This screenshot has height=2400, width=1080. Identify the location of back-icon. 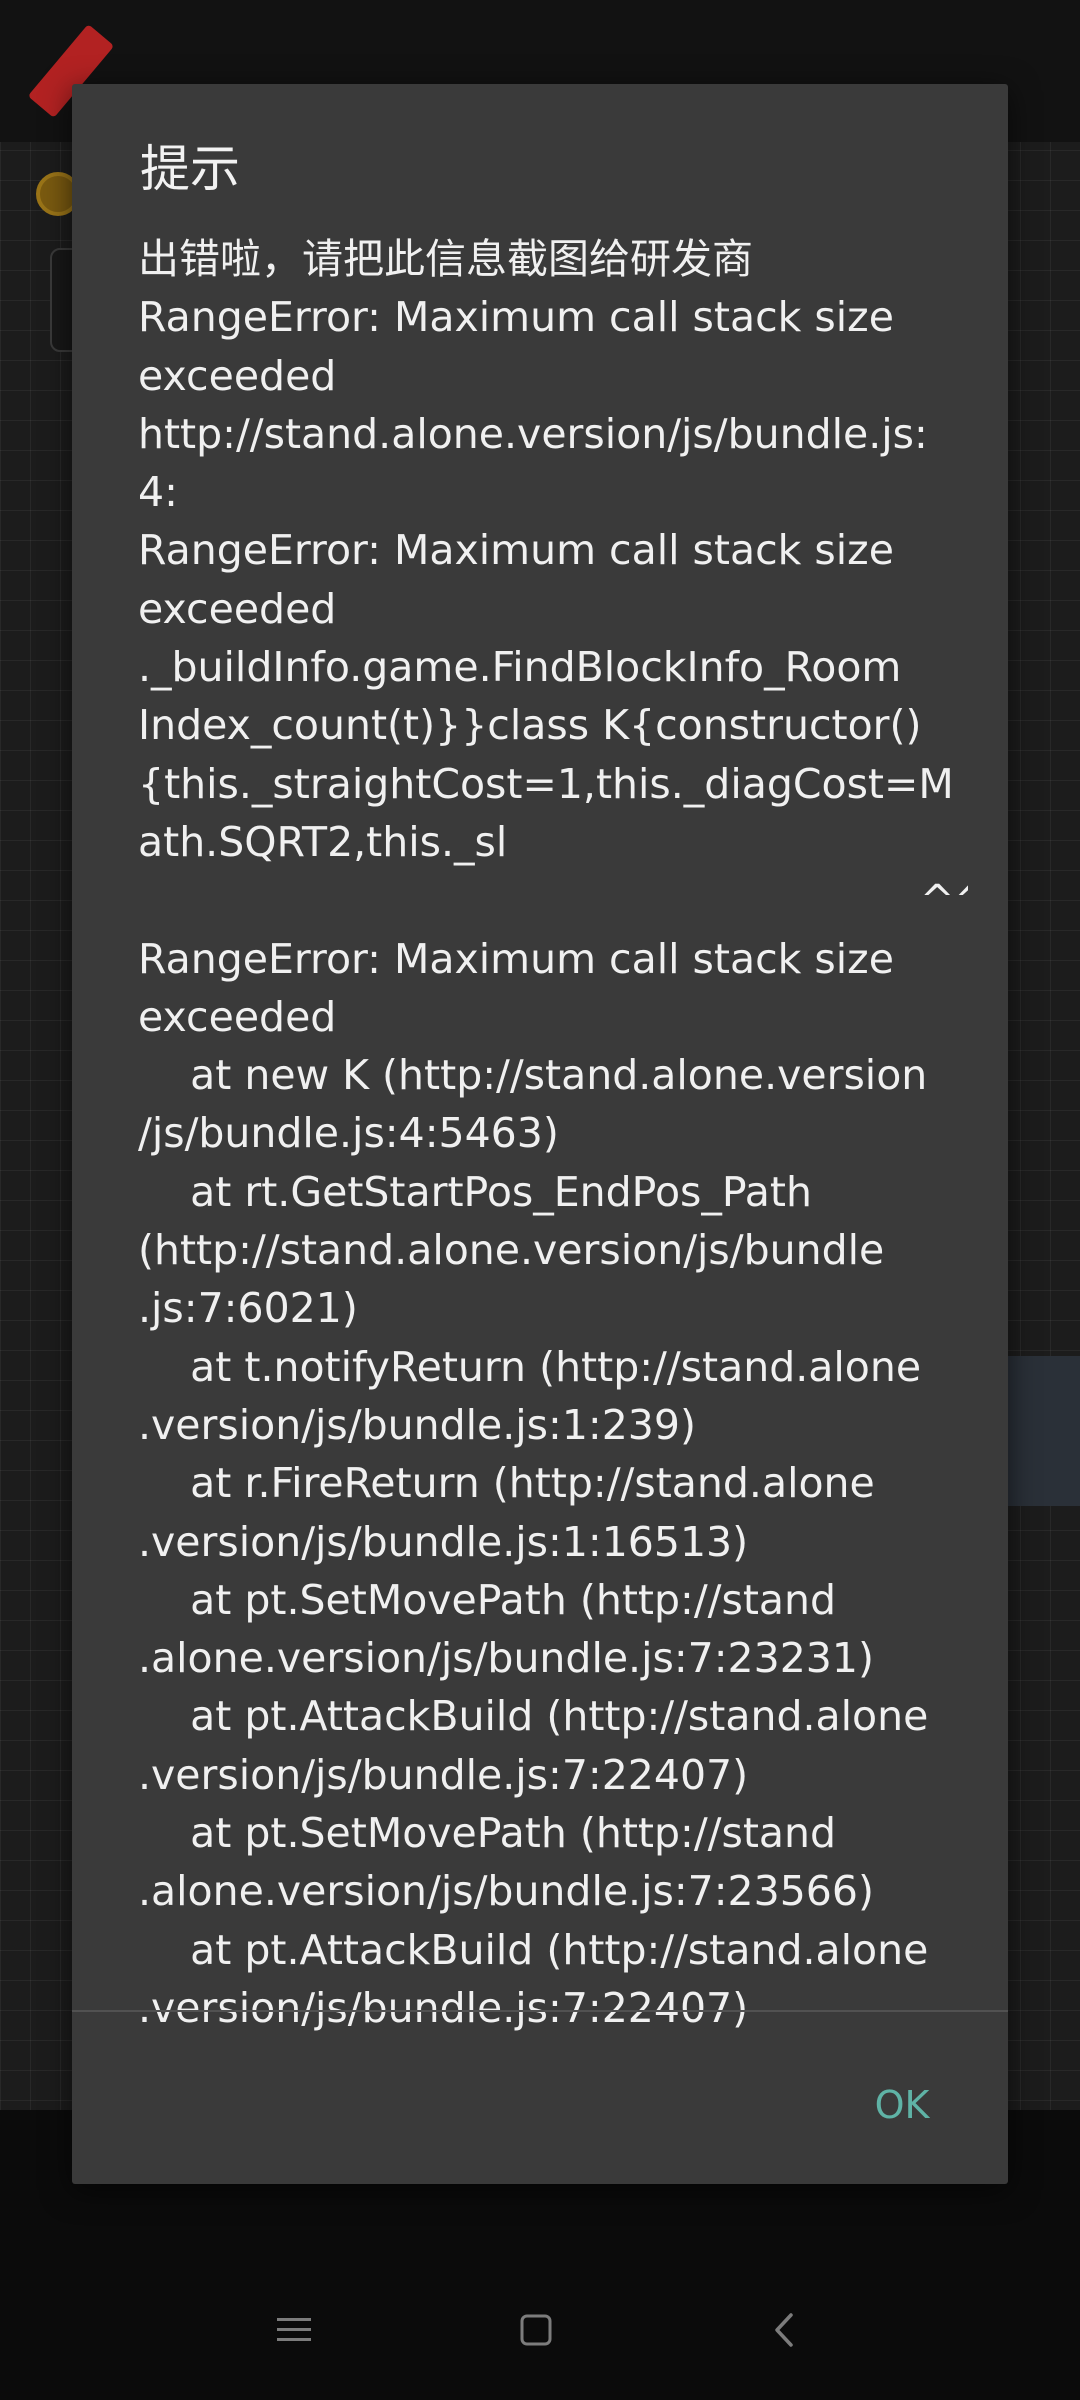
(784, 2330).